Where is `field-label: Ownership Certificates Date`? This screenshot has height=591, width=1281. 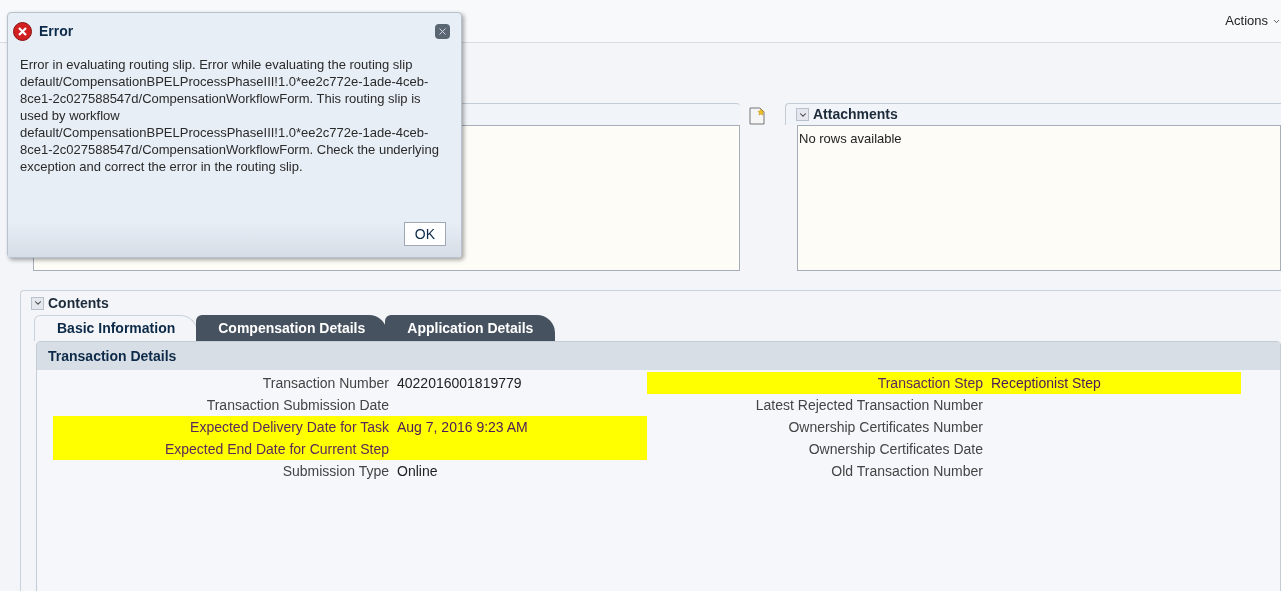 field-label: Ownership Certificates Date is located at coordinates (895, 449).